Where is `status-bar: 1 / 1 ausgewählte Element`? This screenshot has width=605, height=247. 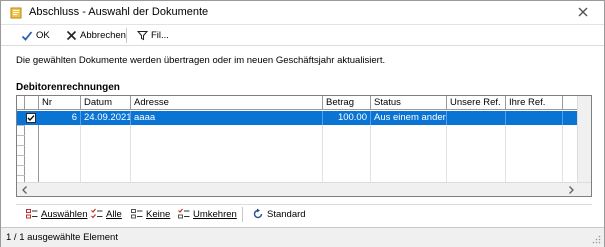 status-bar: 1 / 1 ausgewählte Element is located at coordinates (302, 237).